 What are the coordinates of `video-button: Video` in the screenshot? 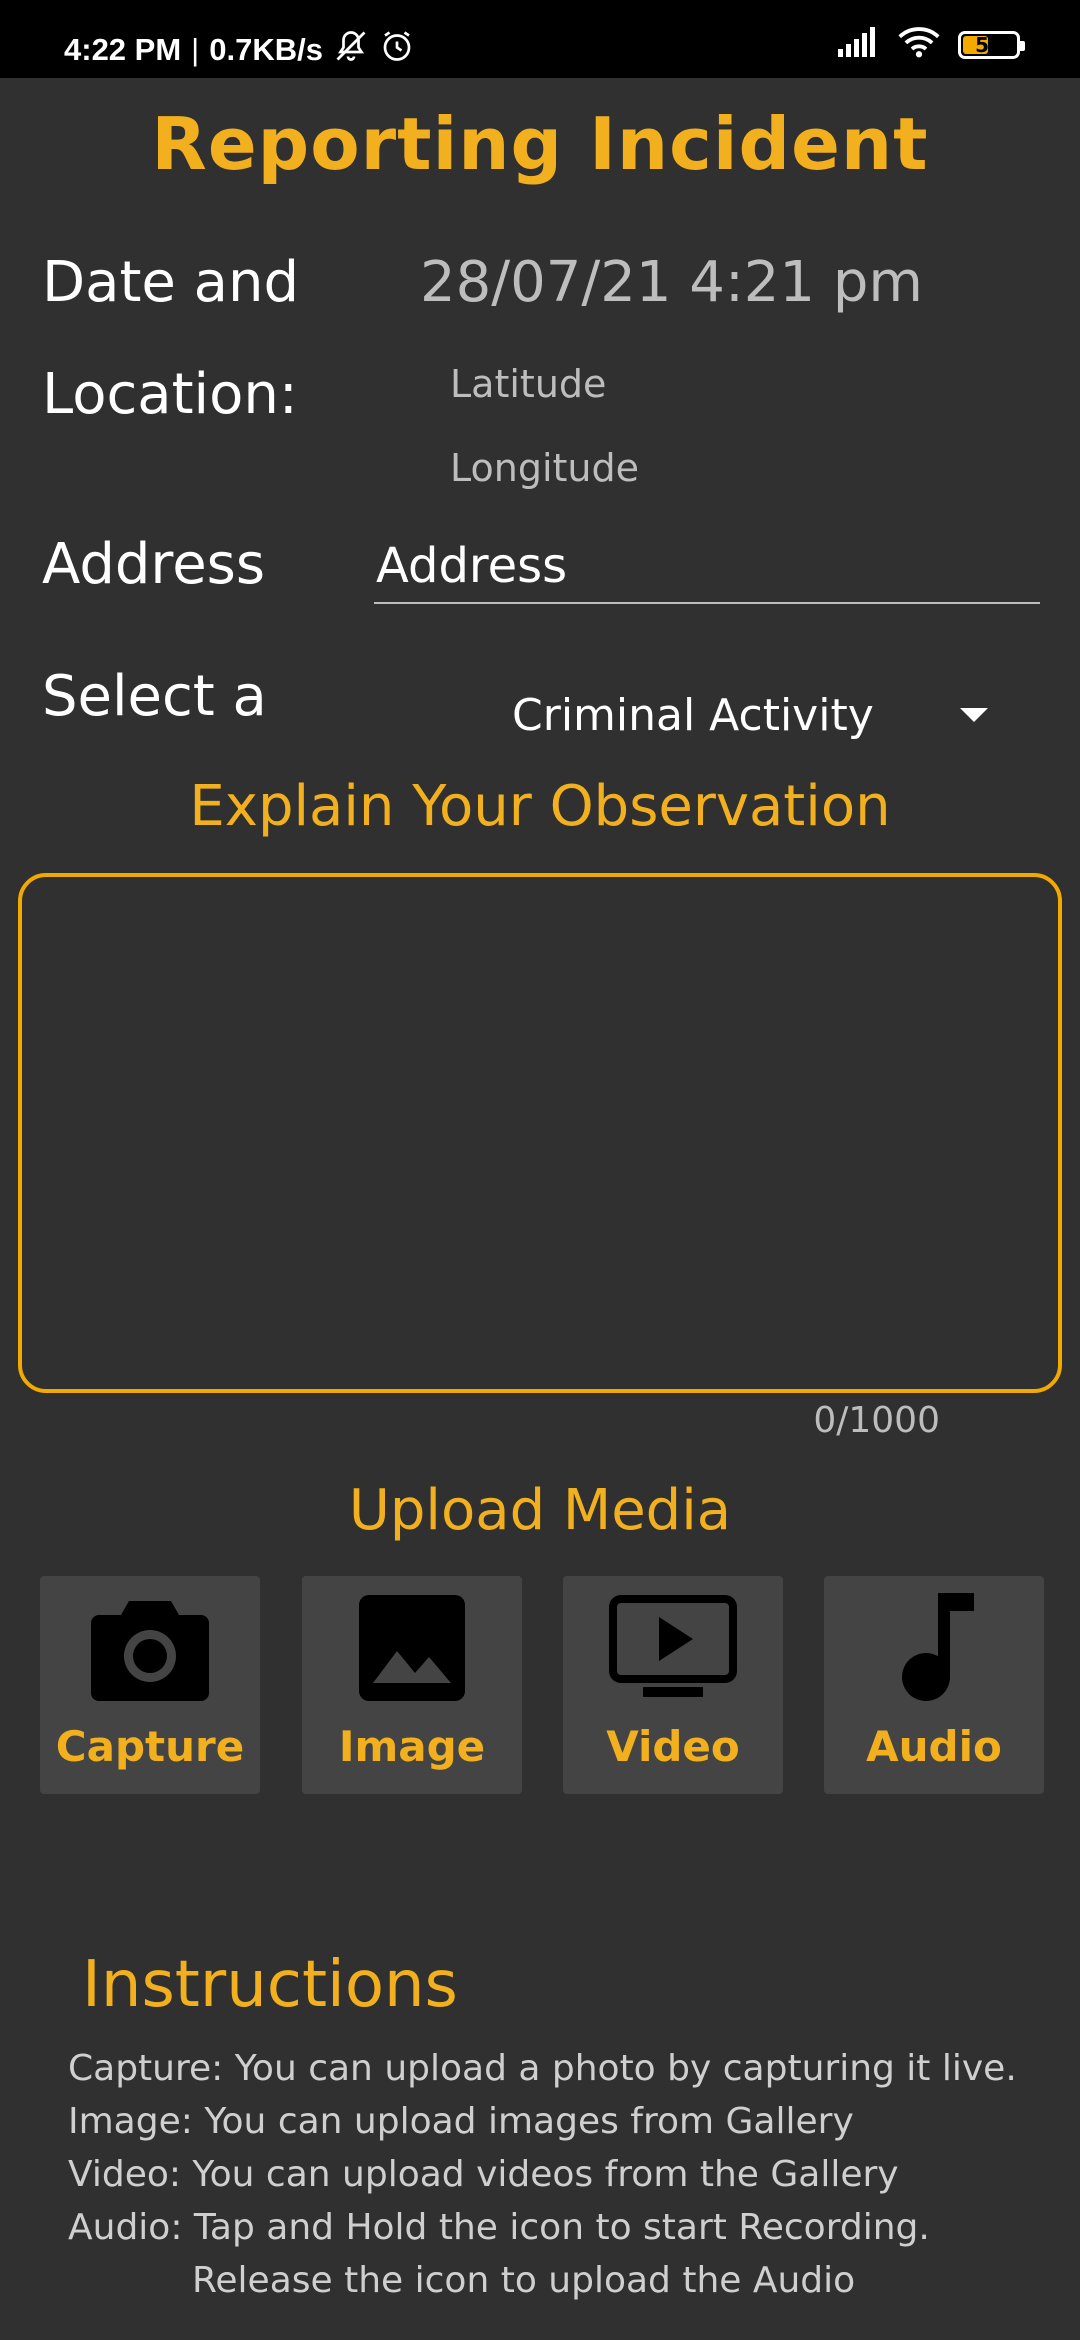 It's located at (673, 1685).